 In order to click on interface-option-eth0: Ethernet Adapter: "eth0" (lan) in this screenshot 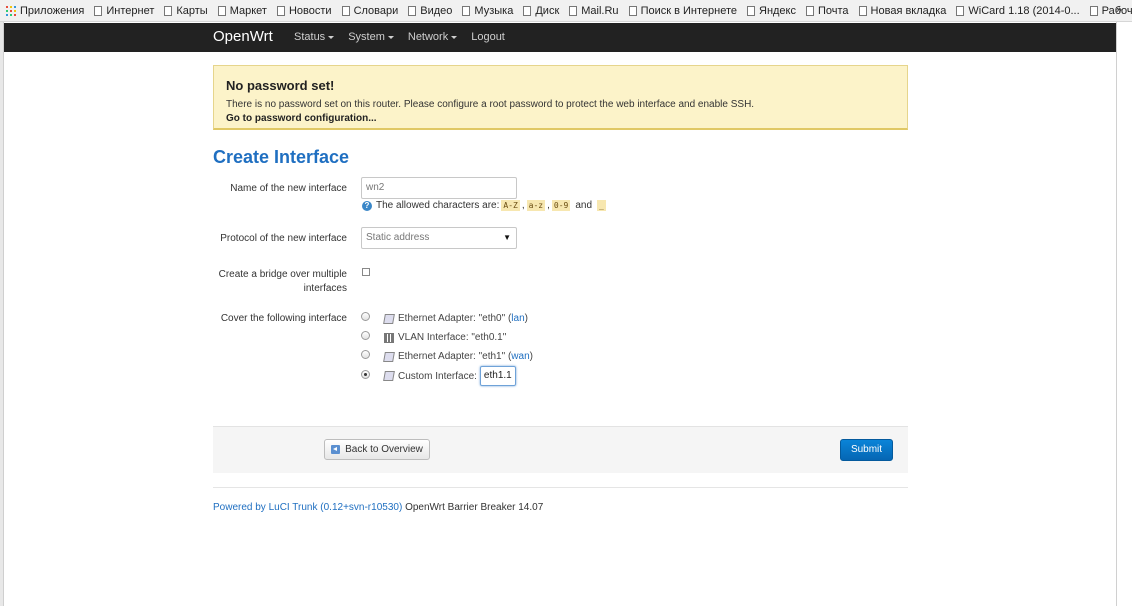, I will do `click(455, 318)`.